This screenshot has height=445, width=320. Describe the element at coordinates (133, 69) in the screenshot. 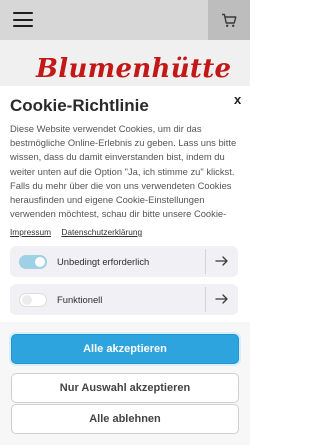

I see `site-logo: Blumenhütte` at that location.